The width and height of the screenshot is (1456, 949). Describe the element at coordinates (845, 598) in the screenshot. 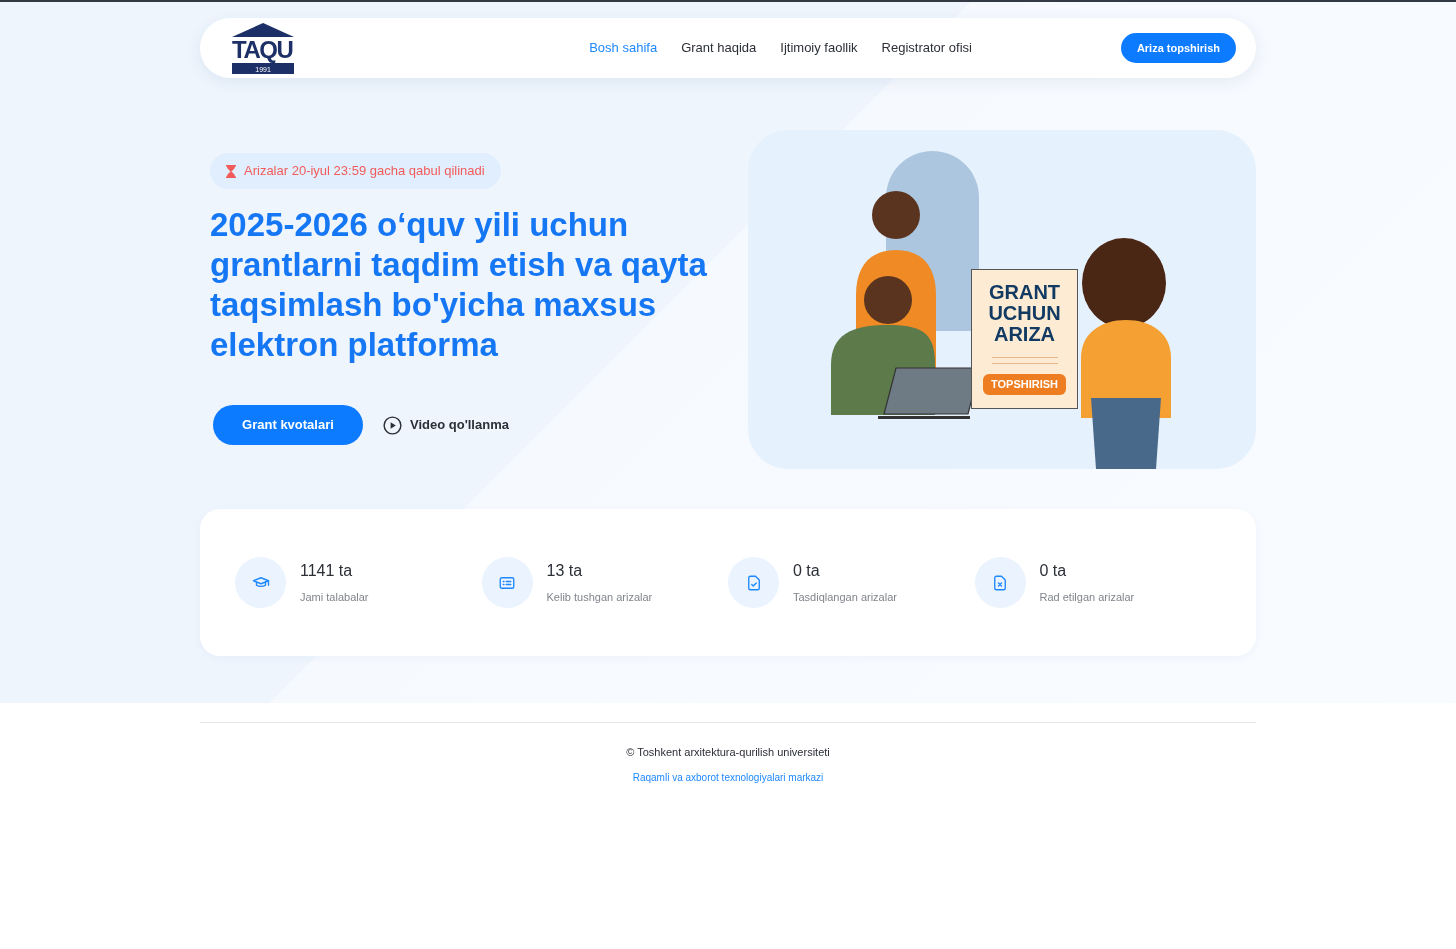

I see `stat-label: Tasdiqlangan arizalar` at that location.